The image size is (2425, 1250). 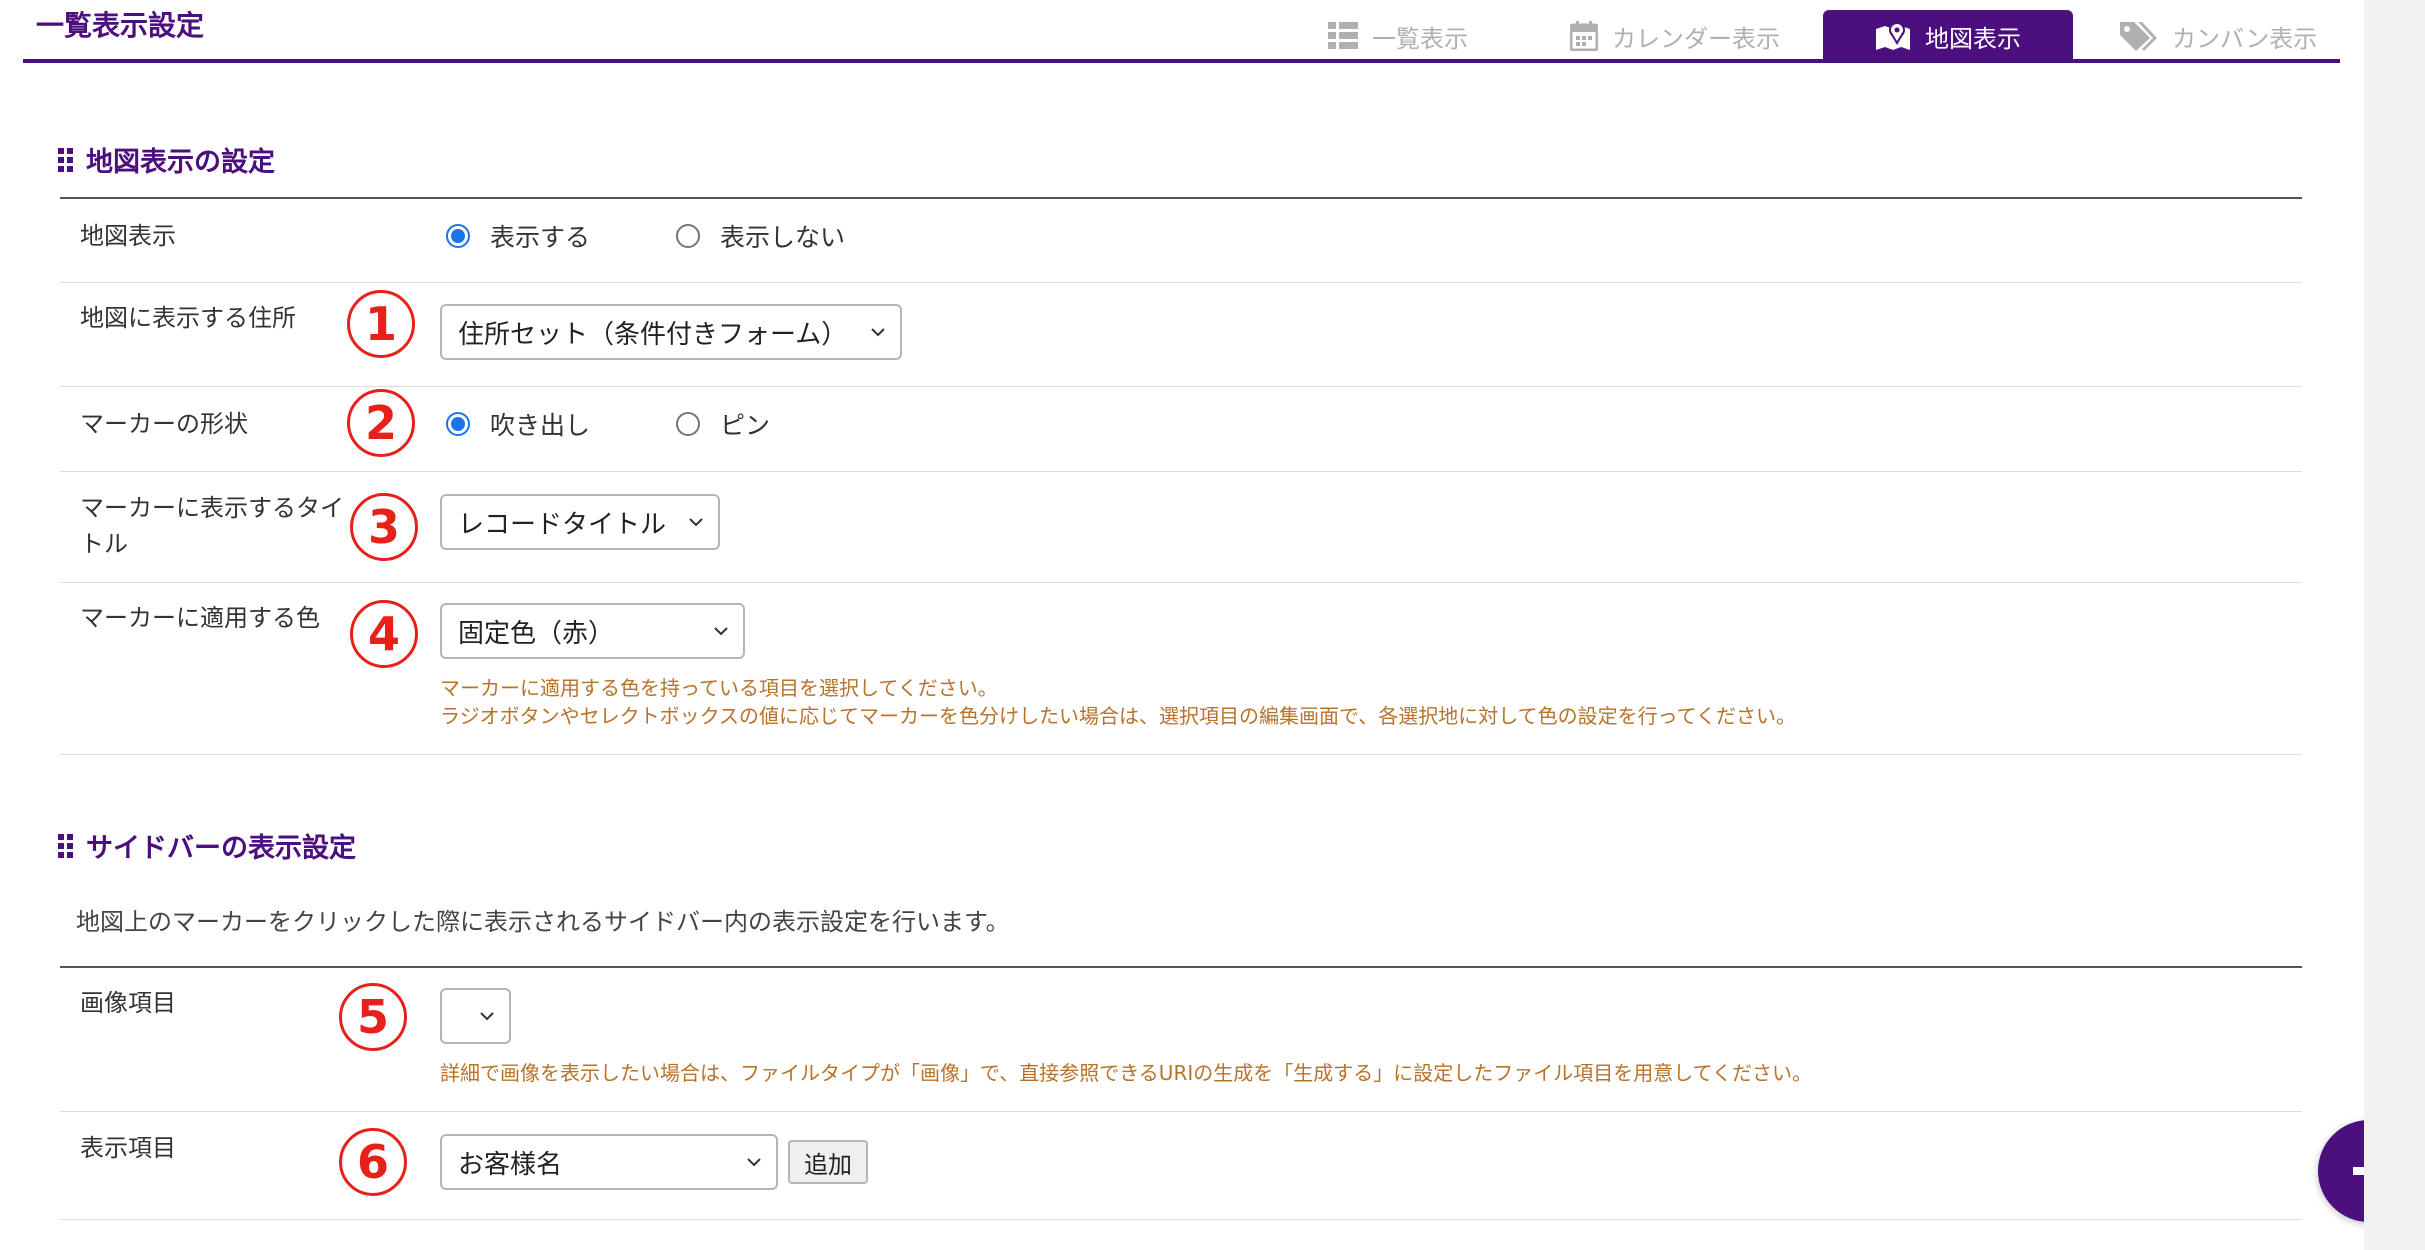 I want to click on add-button: 追加, so click(x=828, y=1162).